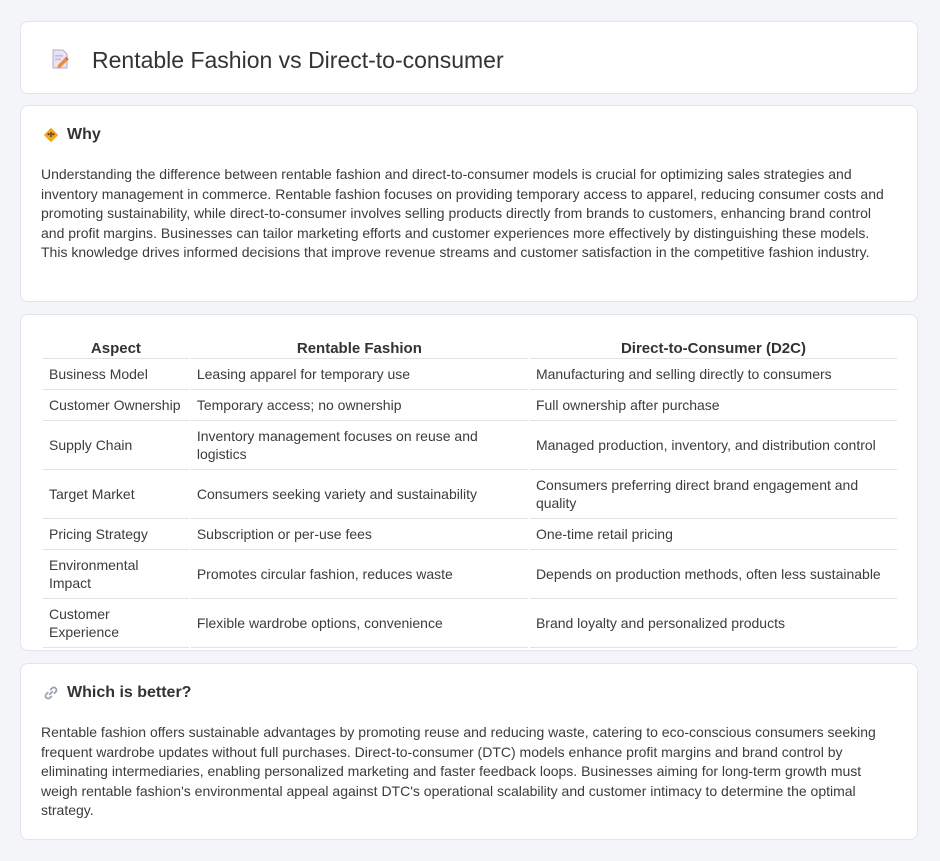  Describe the element at coordinates (713, 623) in the screenshot. I see `cell-d2c: Brand loyalty and personalized products` at that location.